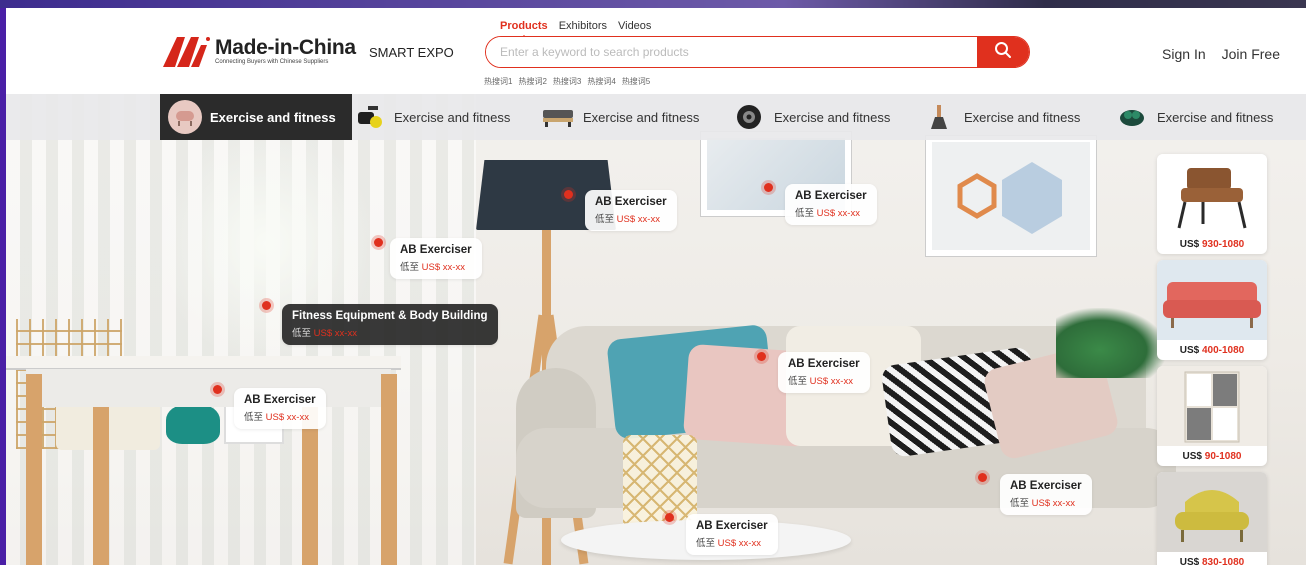  I want to click on product-card: US$ 400-1080, so click(1212, 310).